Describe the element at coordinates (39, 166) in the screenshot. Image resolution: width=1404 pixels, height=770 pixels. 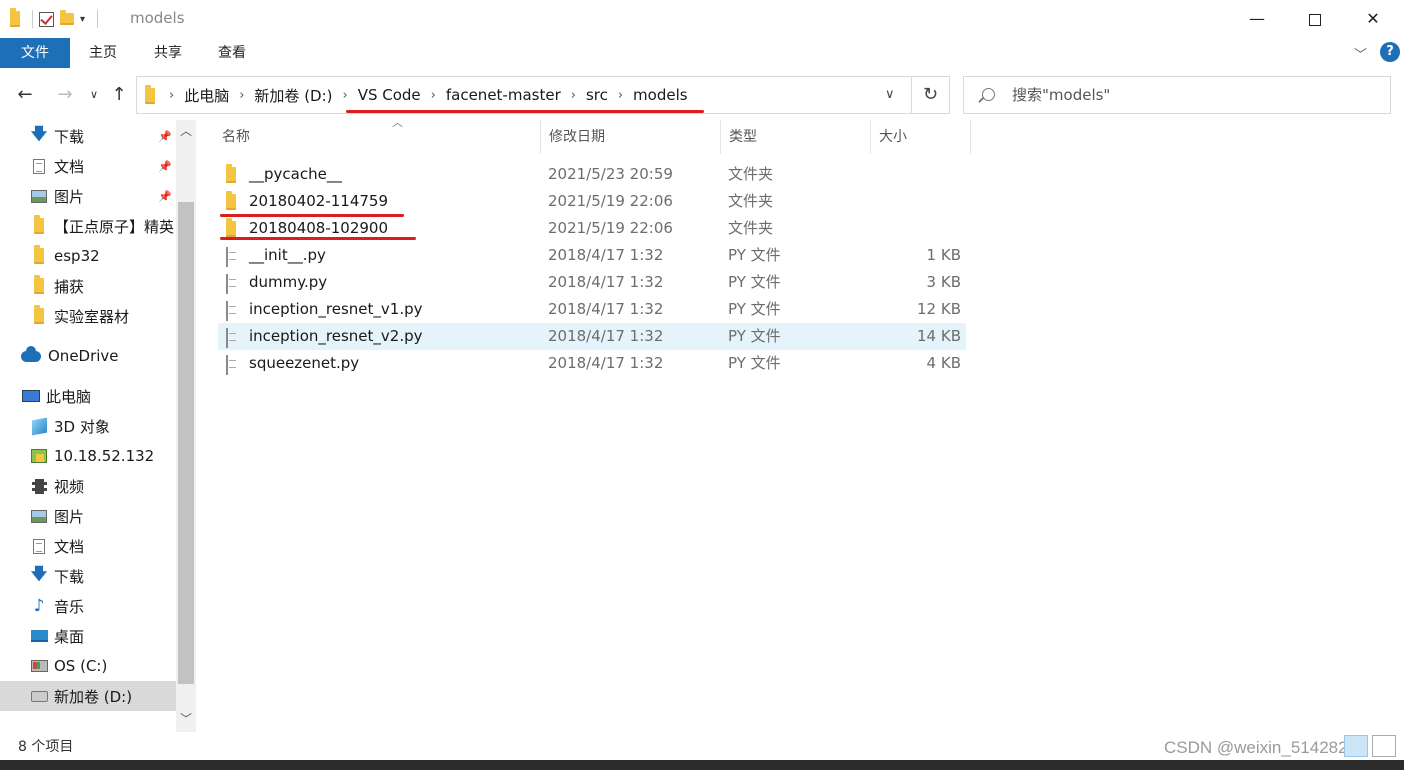
I see `document-icon` at that location.